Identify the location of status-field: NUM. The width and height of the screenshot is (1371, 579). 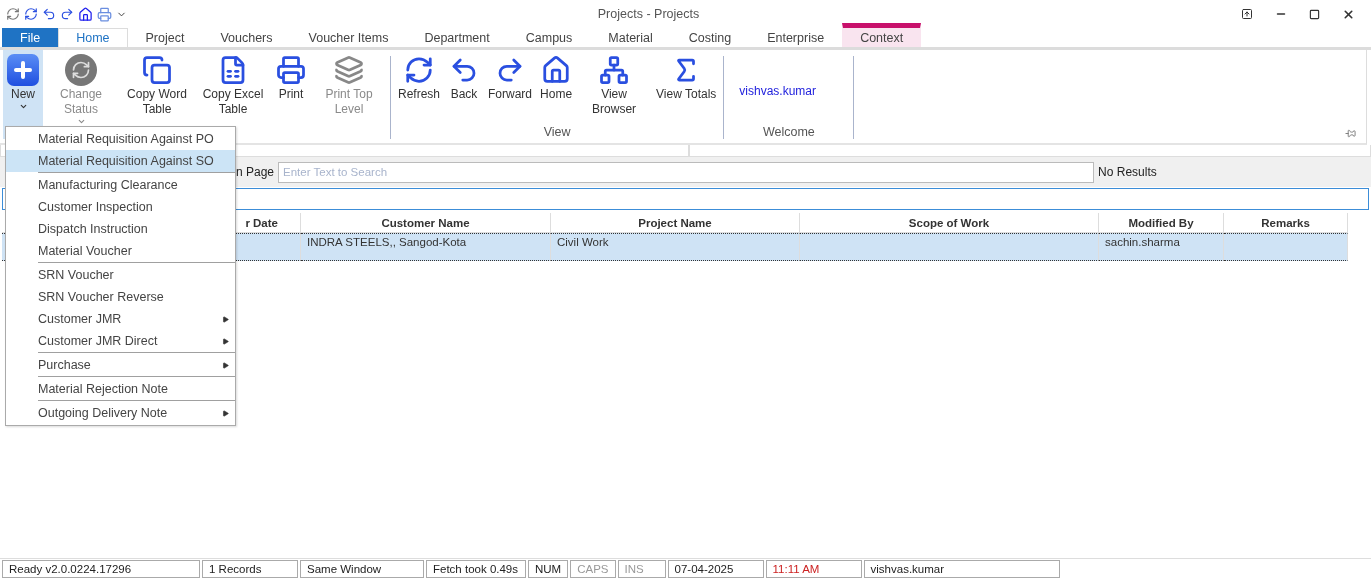
(548, 569).